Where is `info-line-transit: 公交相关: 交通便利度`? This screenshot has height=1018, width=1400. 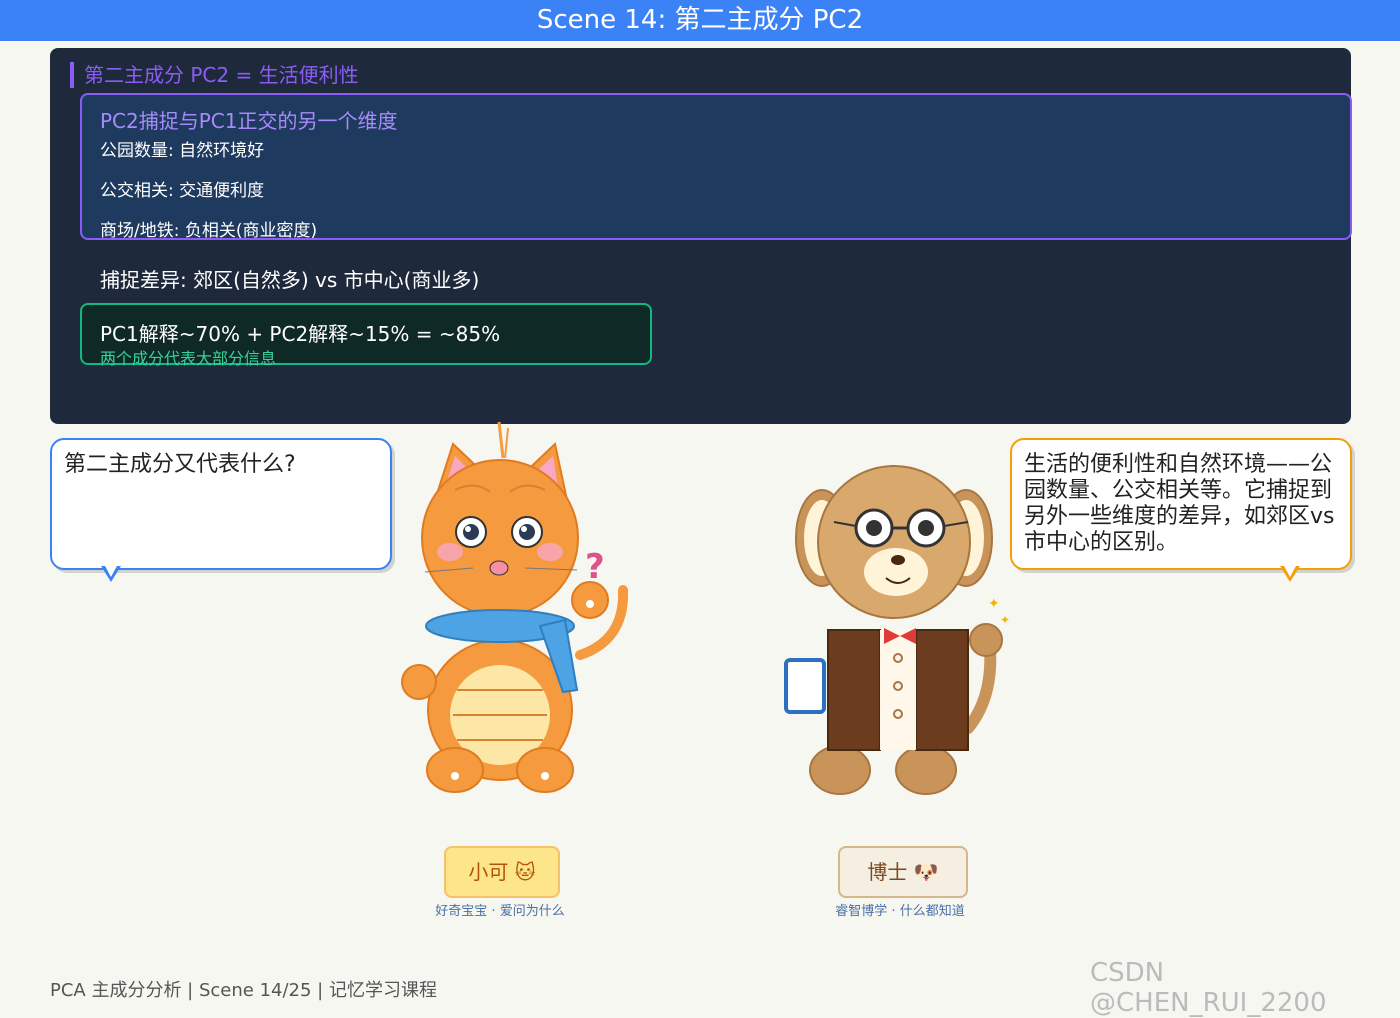 info-line-transit: 公交相关: 交通便利度 is located at coordinates (182, 191).